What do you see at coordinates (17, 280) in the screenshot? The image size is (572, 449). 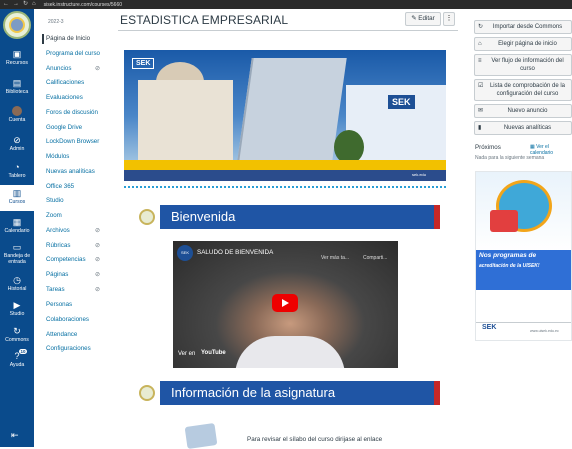 I see `history-icon: ◷` at bounding box center [17, 280].